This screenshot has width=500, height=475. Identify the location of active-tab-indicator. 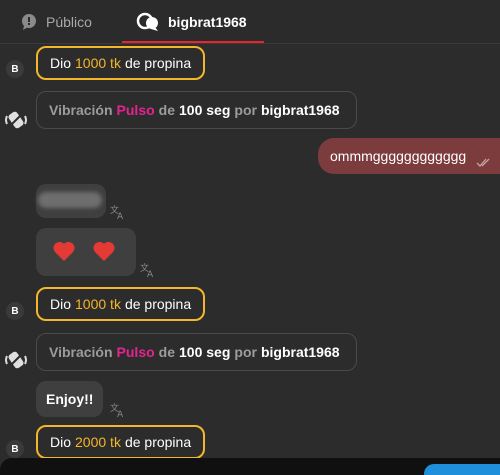
(193, 42).